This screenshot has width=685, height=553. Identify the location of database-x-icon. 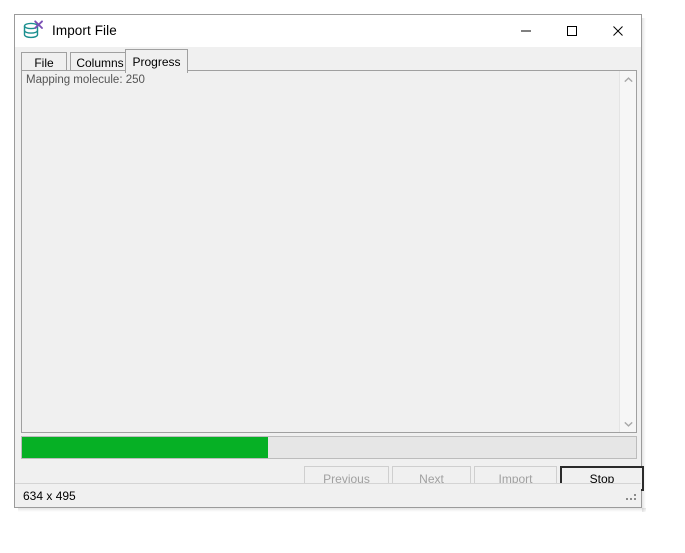
(33, 31).